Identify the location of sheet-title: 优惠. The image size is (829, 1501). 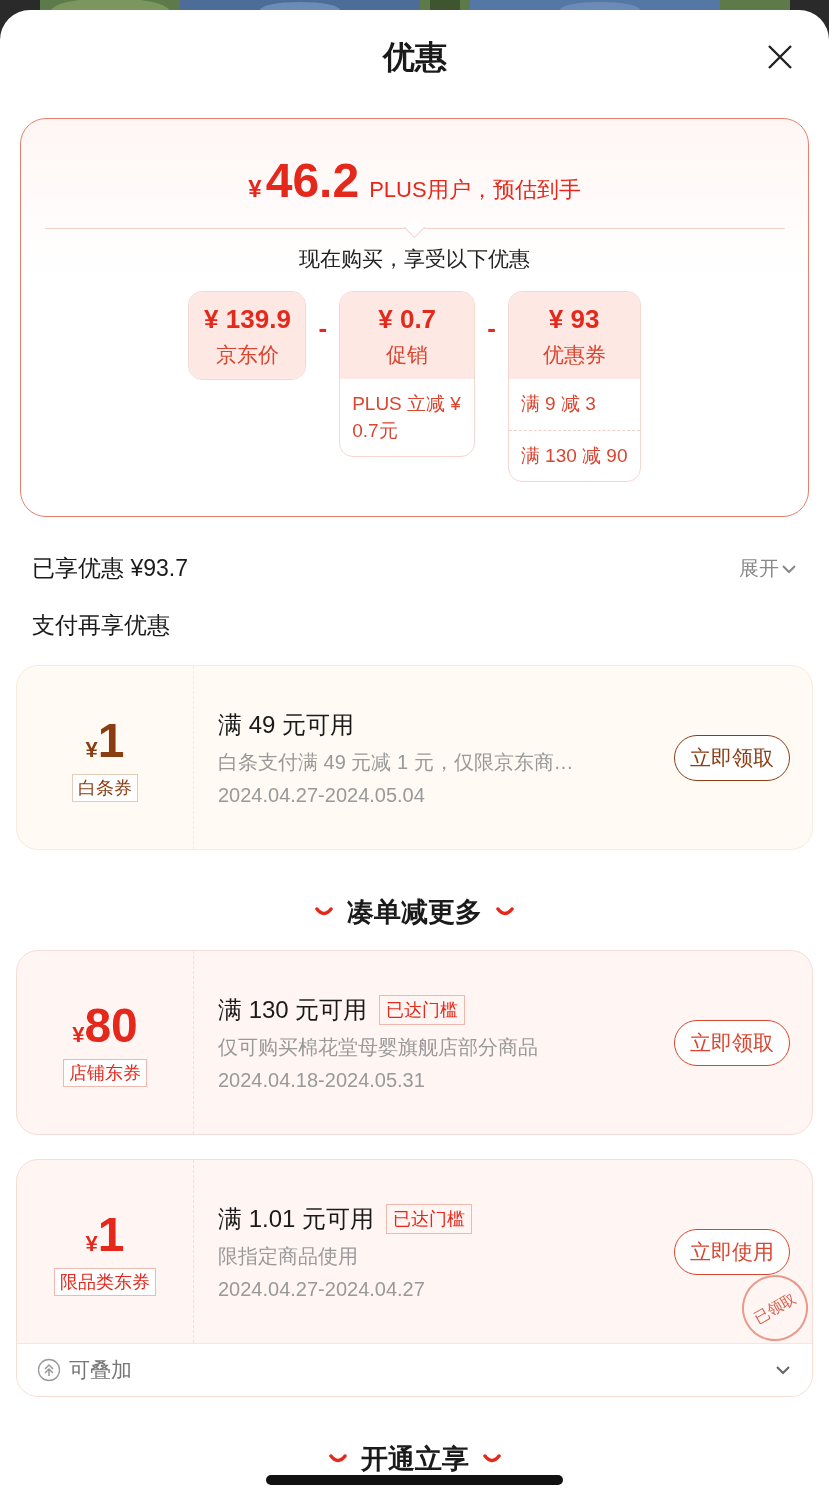
(414, 57).